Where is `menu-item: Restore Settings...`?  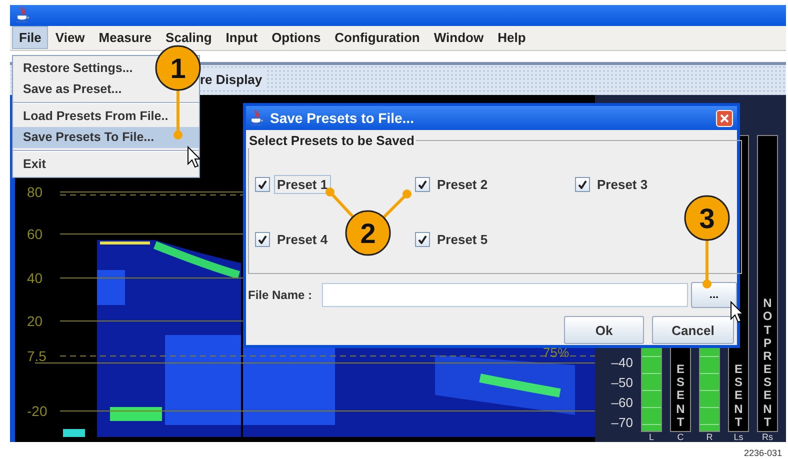 menu-item: Restore Settings... is located at coordinates (78, 68).